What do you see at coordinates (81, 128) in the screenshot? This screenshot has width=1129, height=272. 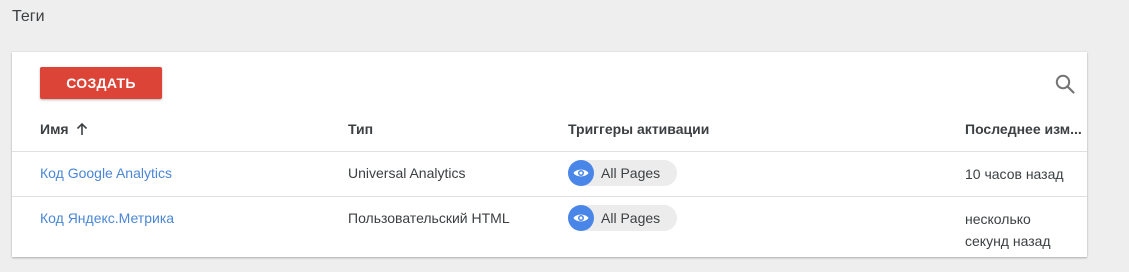 I see `arrow-up-icon` at bounding box center [81, 128].